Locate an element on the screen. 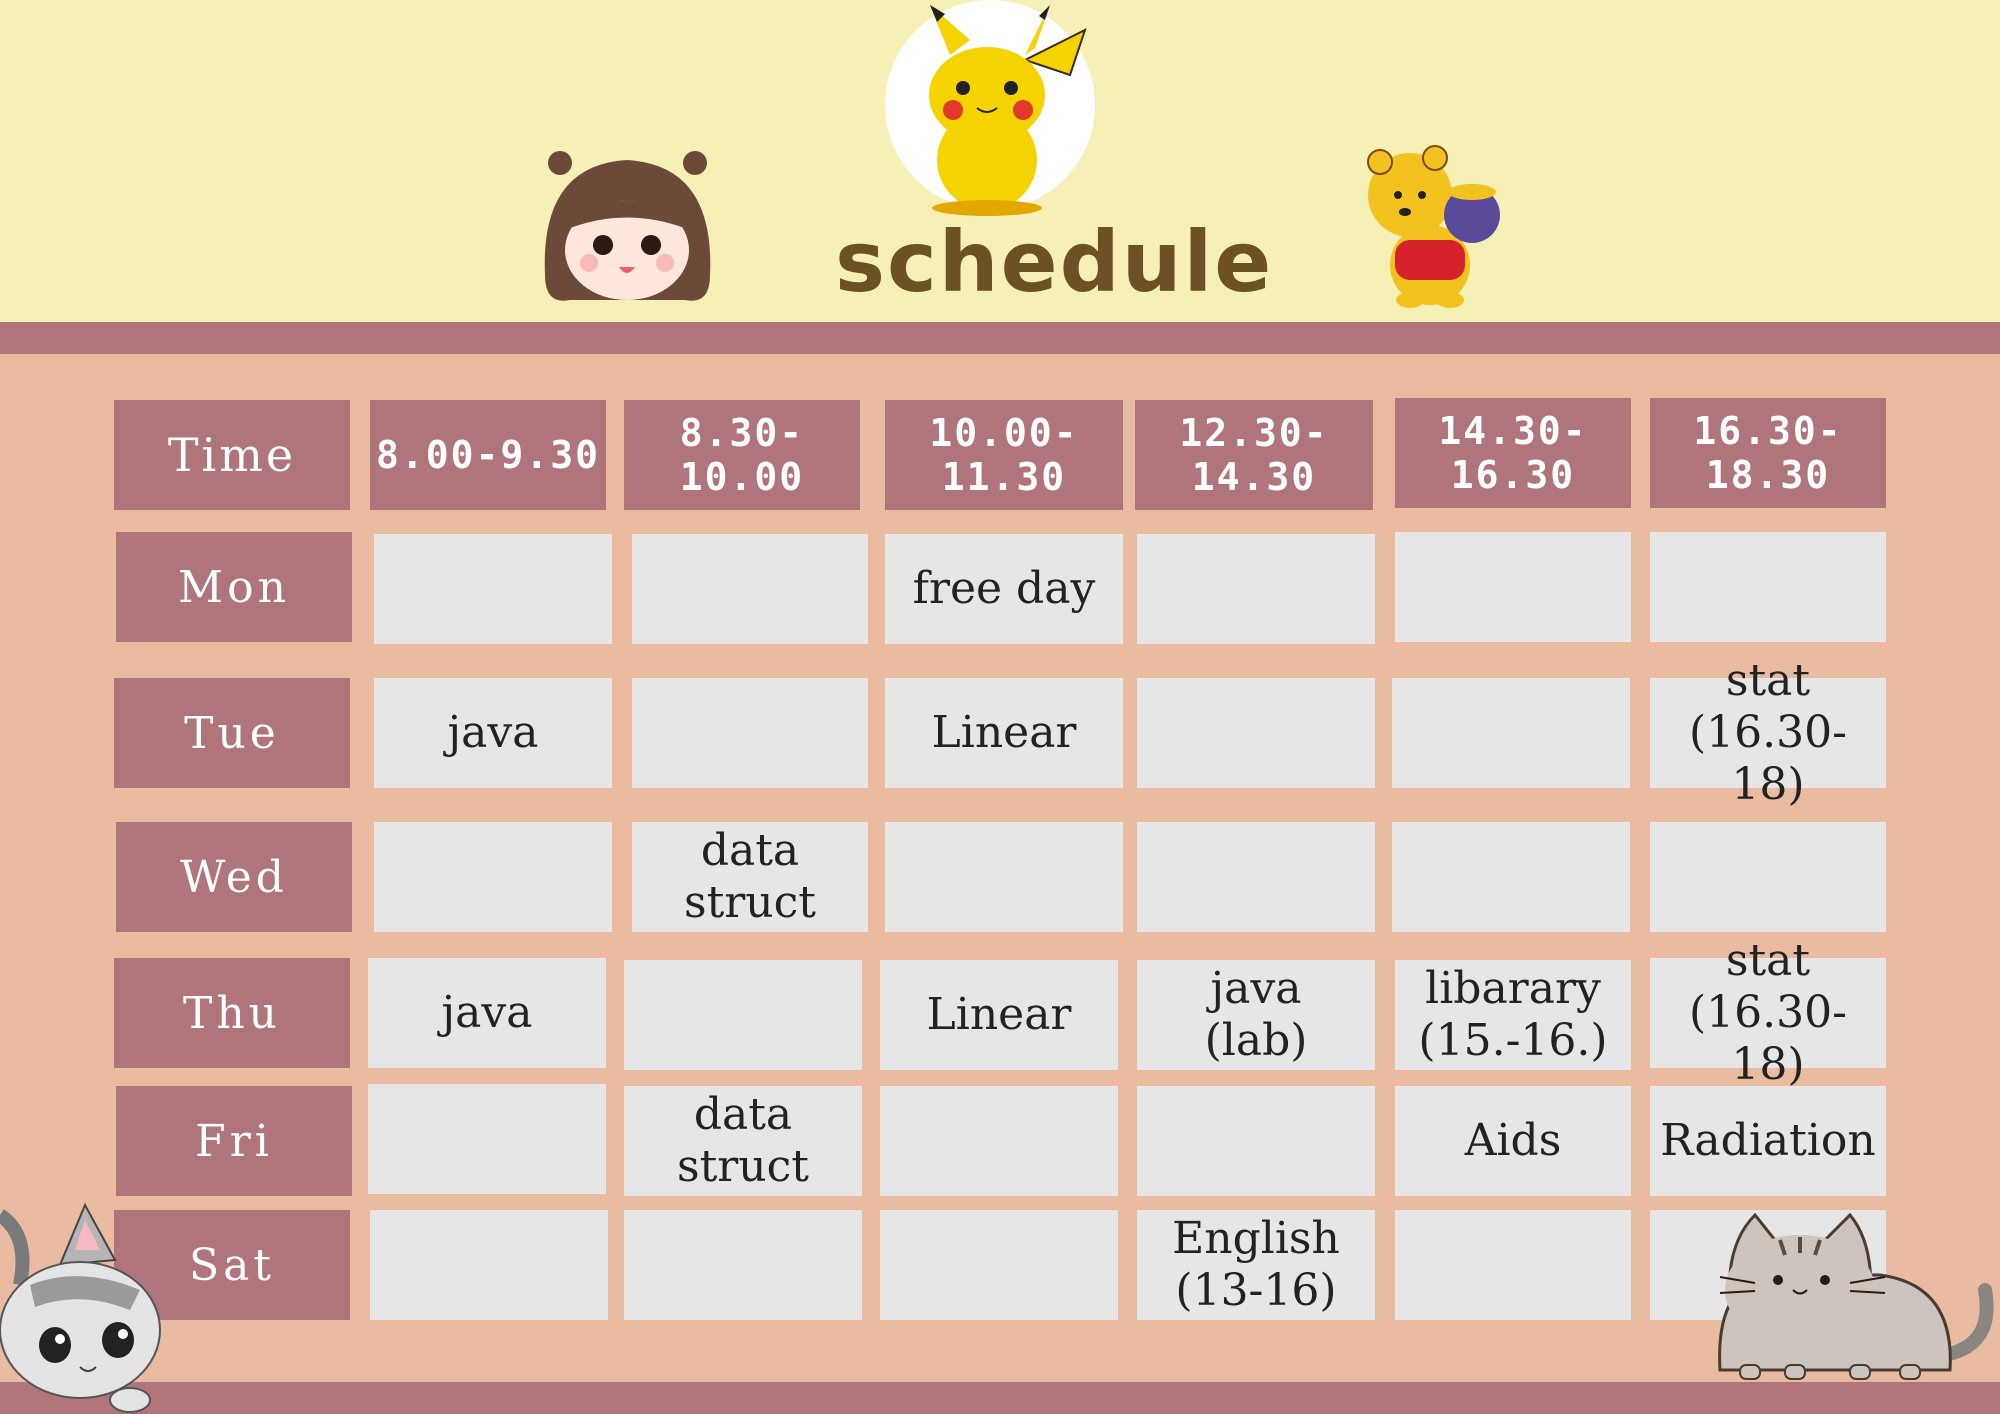 This screenshot has width=2000, height=1414. day-label-tue: Tue is located at coordinates (232, 733).